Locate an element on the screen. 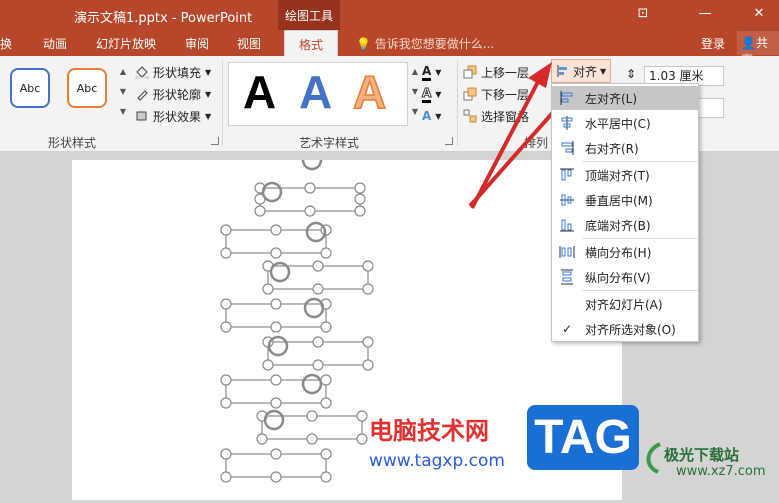  text-fill-button: A ▼ is located at coordinates (431, 72).